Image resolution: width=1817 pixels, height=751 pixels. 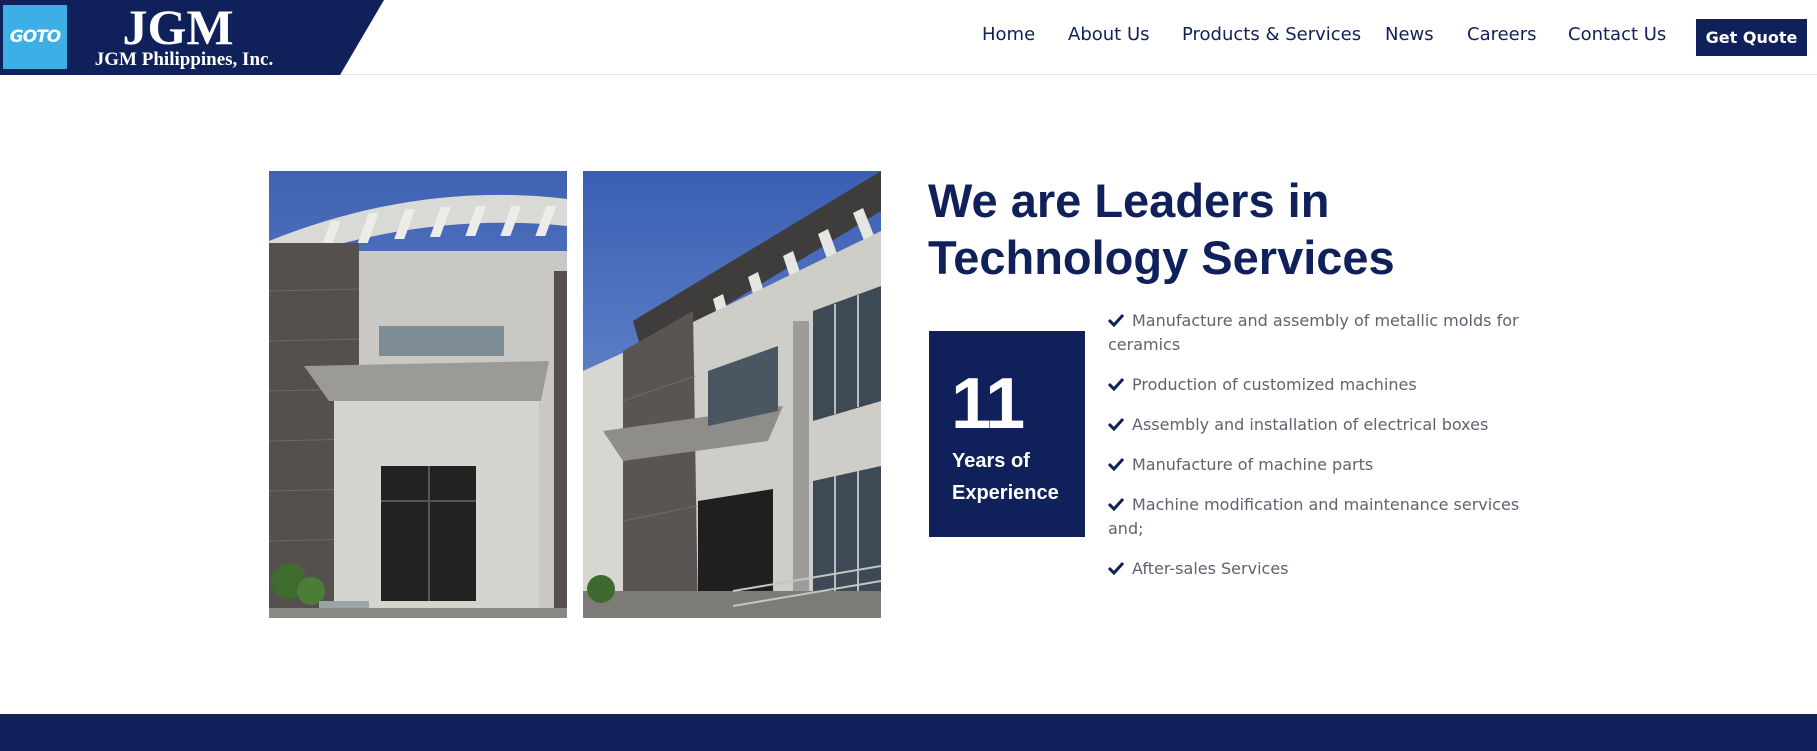 I want to click on service-text: After-sales Services, so click(x=1210, y=568).